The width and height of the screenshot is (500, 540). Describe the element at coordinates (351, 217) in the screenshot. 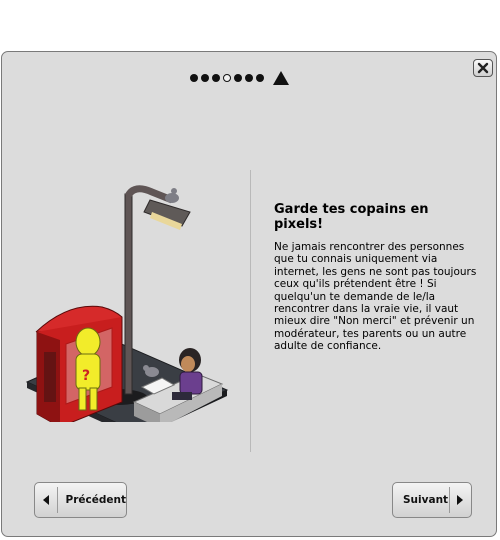

I see `tutorial-title: Garde tes copains en pixels!` at that location.